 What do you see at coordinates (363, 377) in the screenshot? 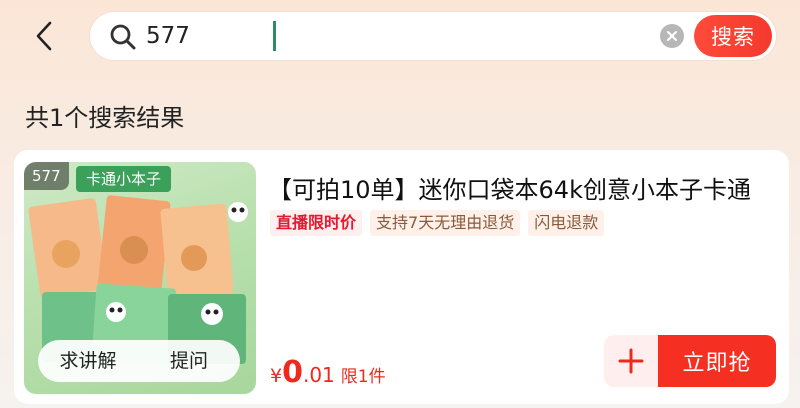
I see `purchase-limit: 限1件` at bounding box center [363, 377].